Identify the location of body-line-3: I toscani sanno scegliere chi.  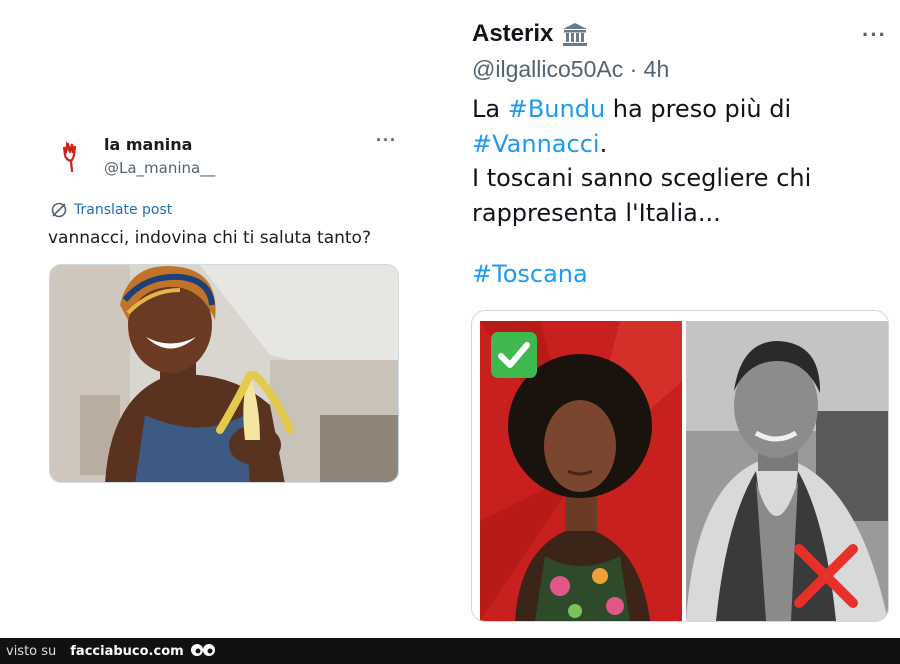
(642, 178).